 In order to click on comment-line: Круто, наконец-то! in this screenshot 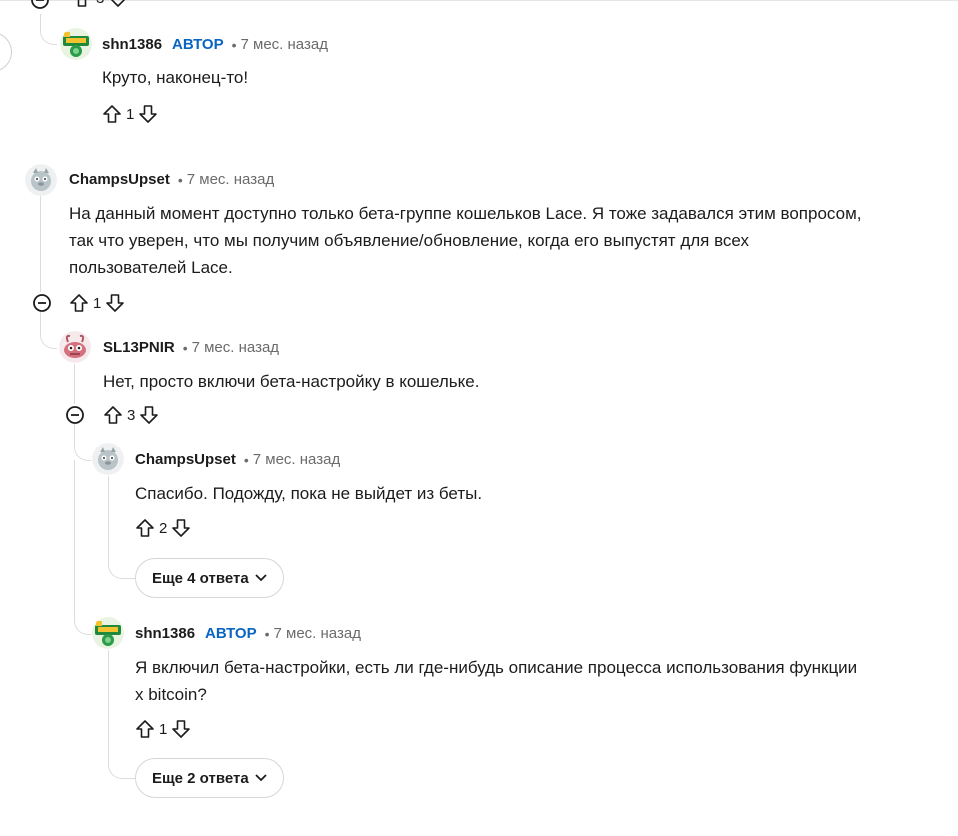, I will do `click(175, 77)`.